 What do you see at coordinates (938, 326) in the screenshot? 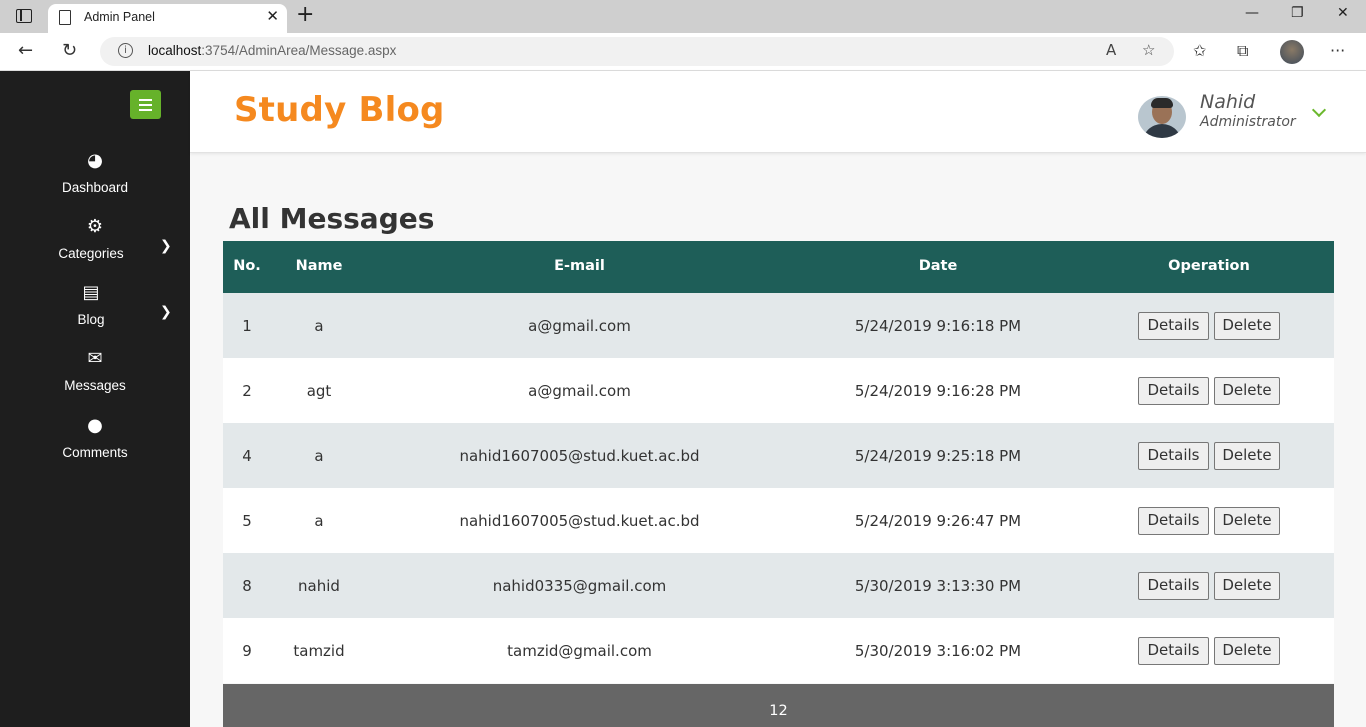
I see `cell-date: 5/24/2019 9:16:18 PM` at bounding box center [938, 326].